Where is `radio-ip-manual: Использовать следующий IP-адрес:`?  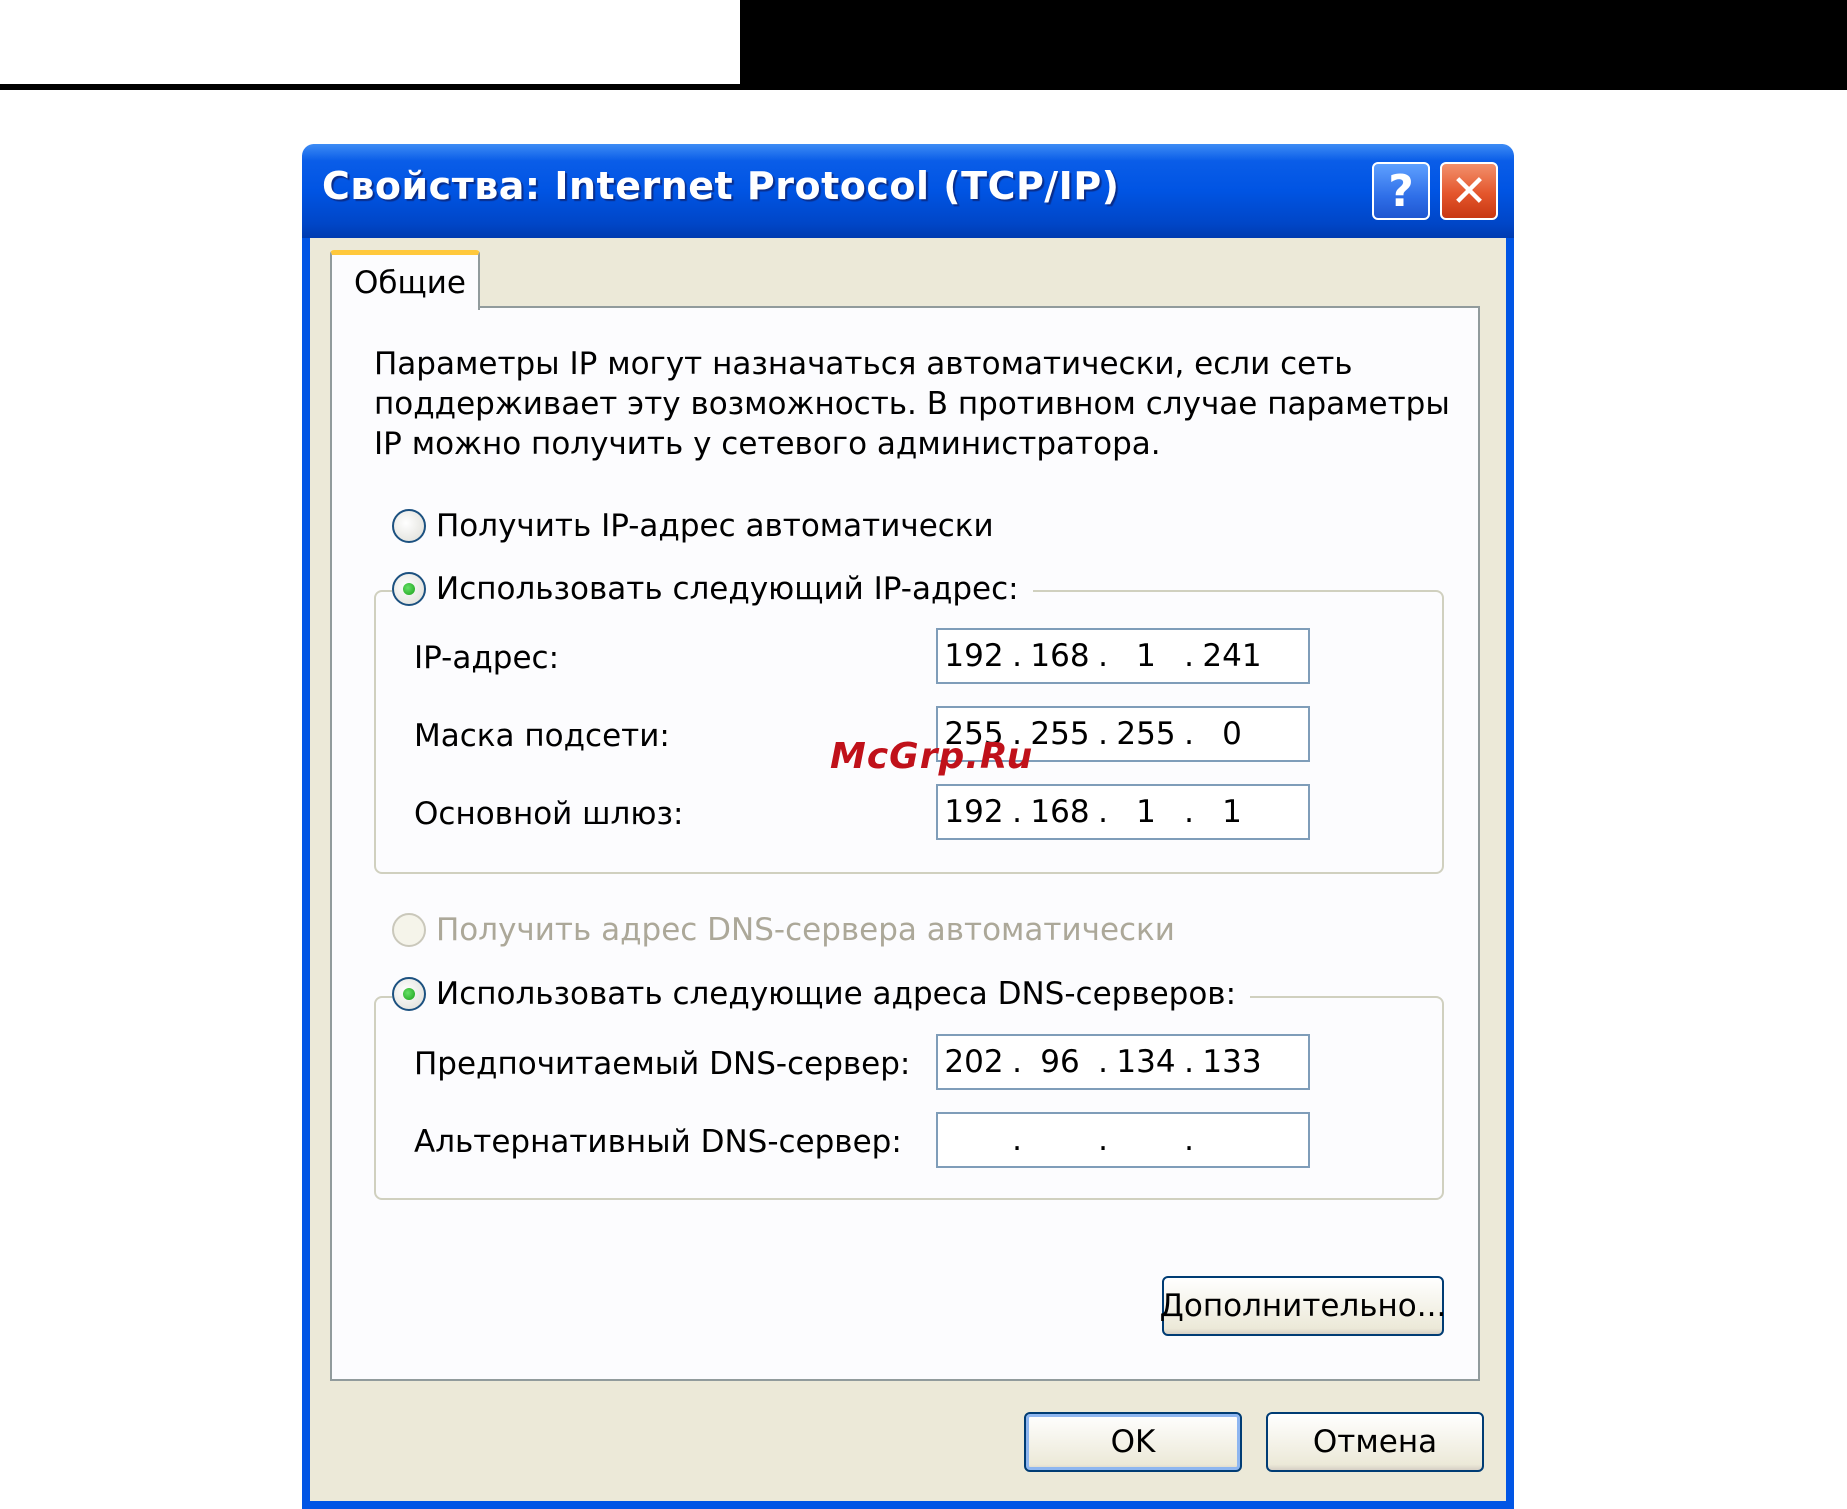 radio-ip-manual: Использовать следующий IP-адрес: is located at coordinates (712, 589).